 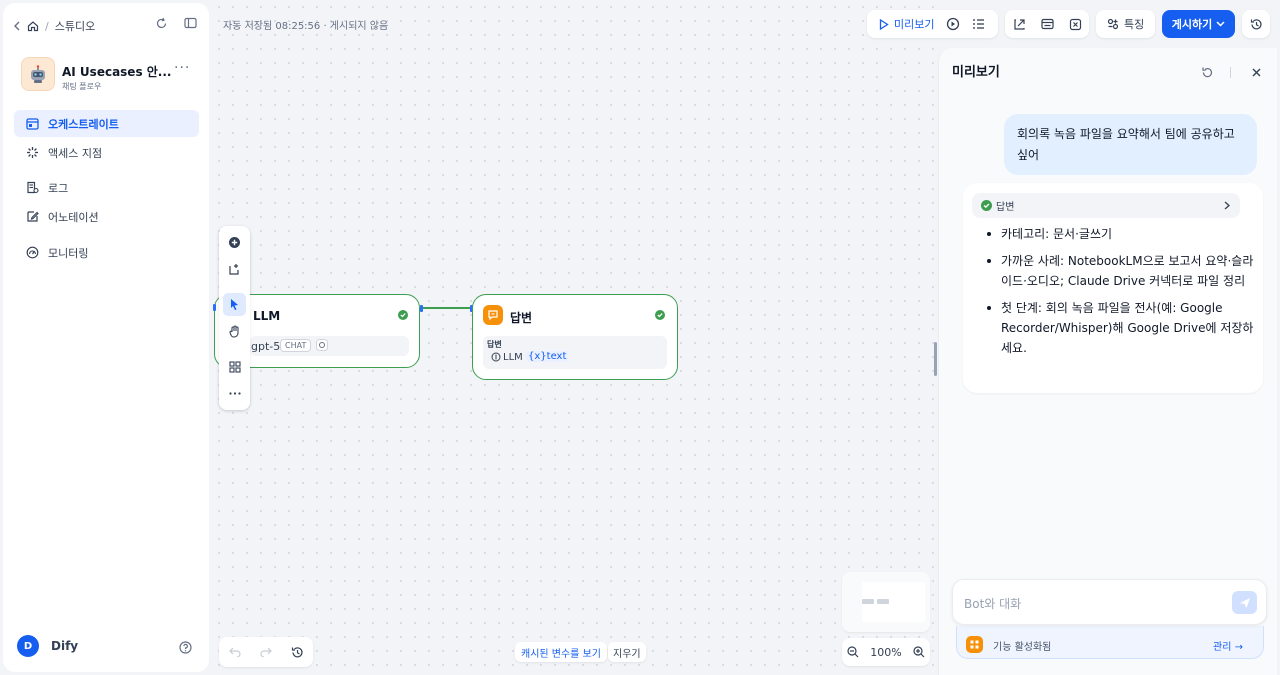 I want to click on sidebar-item-access-point: 액세스 지점, so click(x=106, y=152).